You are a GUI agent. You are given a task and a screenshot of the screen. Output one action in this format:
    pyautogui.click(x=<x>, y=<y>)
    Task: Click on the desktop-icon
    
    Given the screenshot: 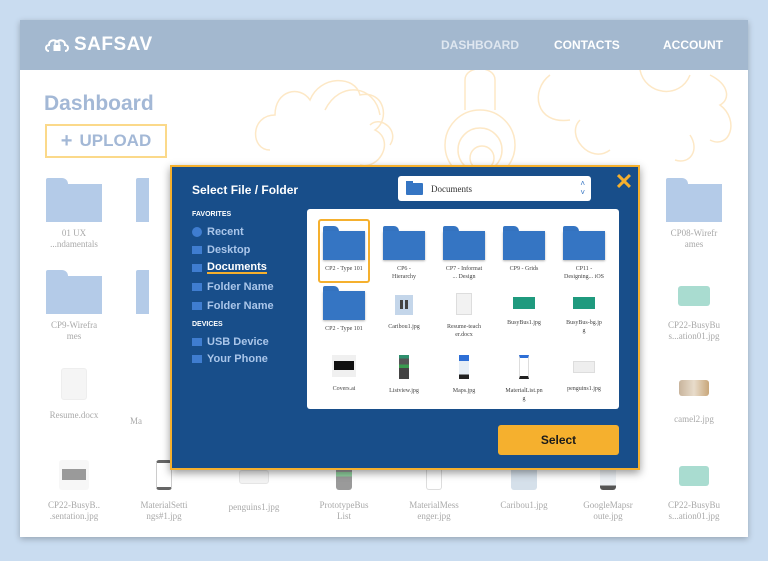 What is the action you would take?
    pyautogui.click(x=197, y=250)
    